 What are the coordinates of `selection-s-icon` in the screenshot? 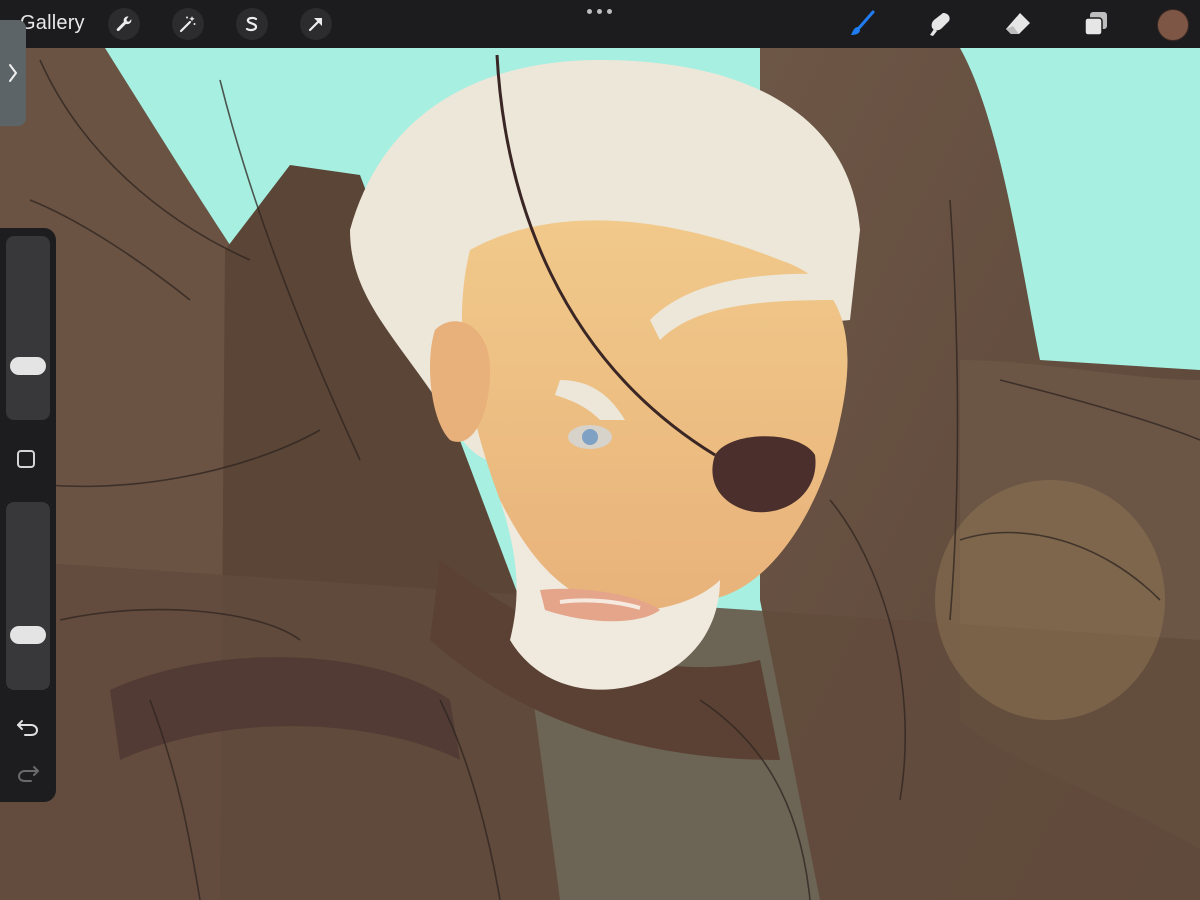 It's located at (251, 24).